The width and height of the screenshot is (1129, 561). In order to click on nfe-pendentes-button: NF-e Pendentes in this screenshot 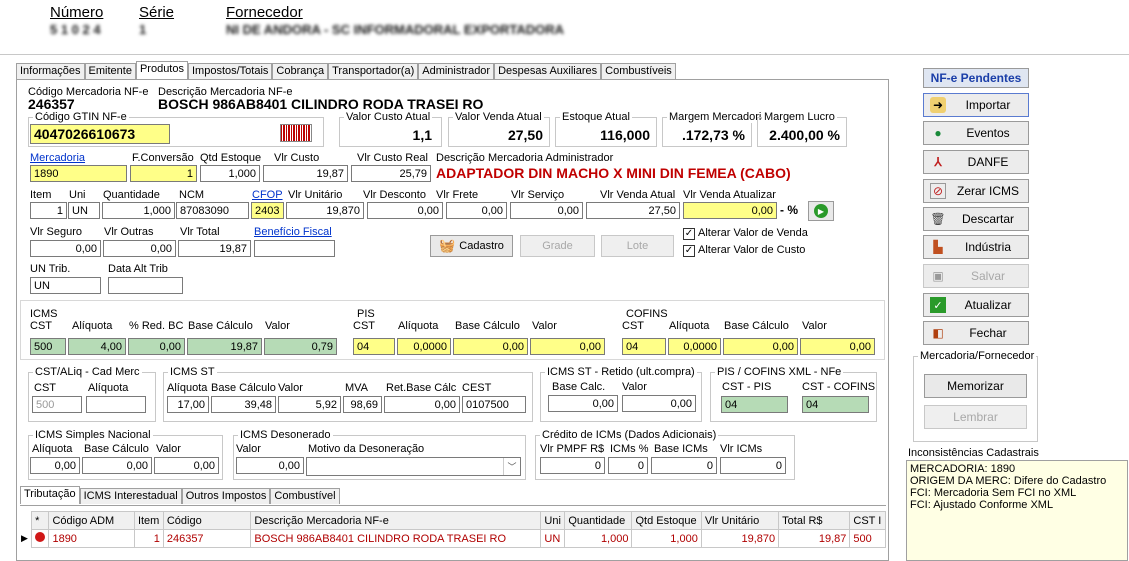, I will do `click(976, 78)`.